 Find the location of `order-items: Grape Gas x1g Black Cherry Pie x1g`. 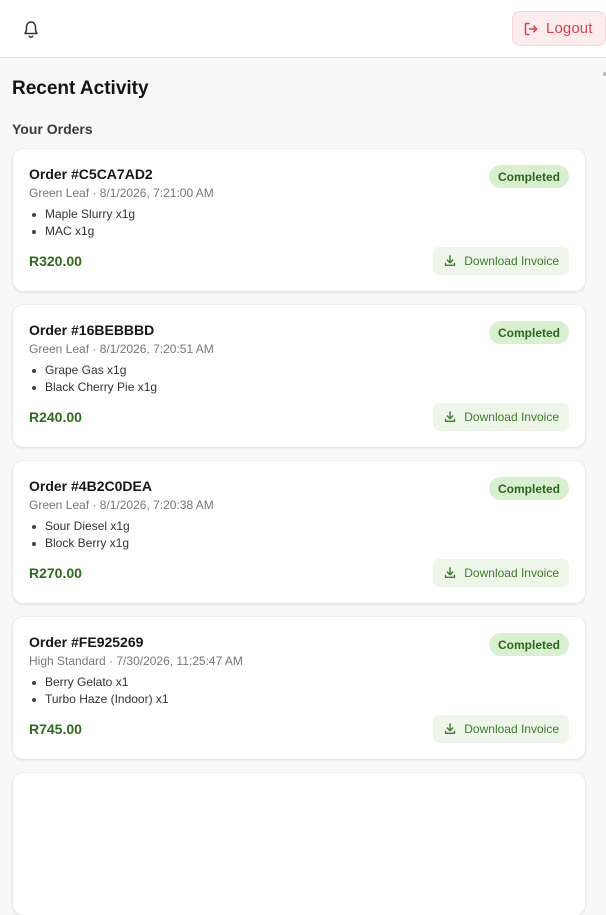

order-items: Grape Gas x1g Black Cherry Pie x1g is located at coordinates (93, 379).